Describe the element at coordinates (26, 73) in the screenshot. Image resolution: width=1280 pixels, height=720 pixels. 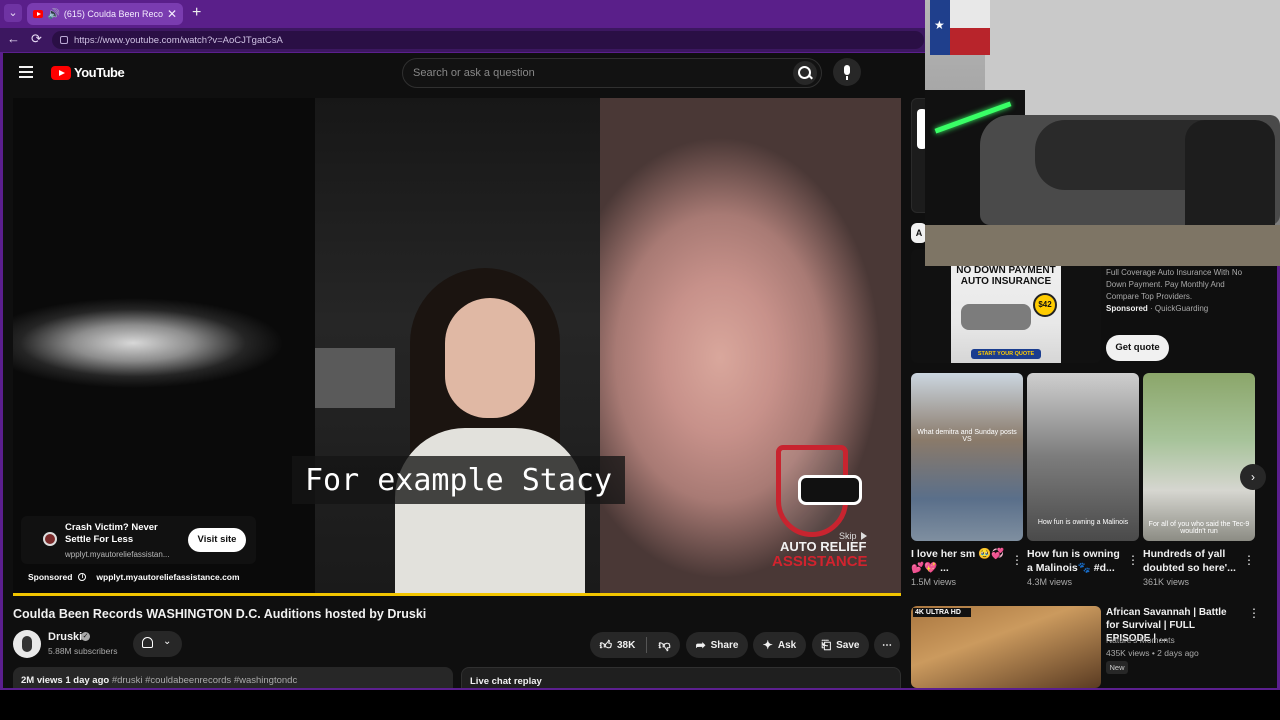
I see `hamburger-menu-icon` at that location.